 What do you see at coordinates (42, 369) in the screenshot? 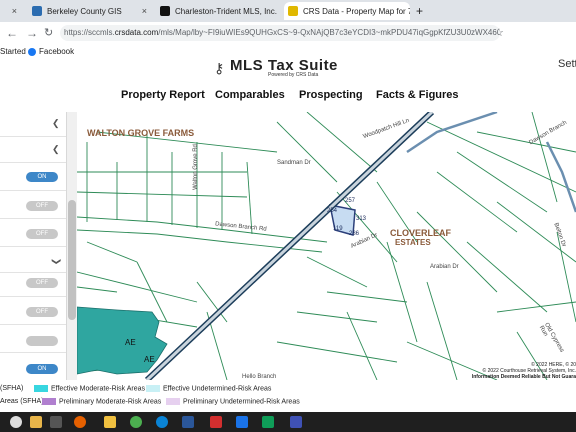
I see `layer-toggle-7: ON` at bounding box center [42, 369].